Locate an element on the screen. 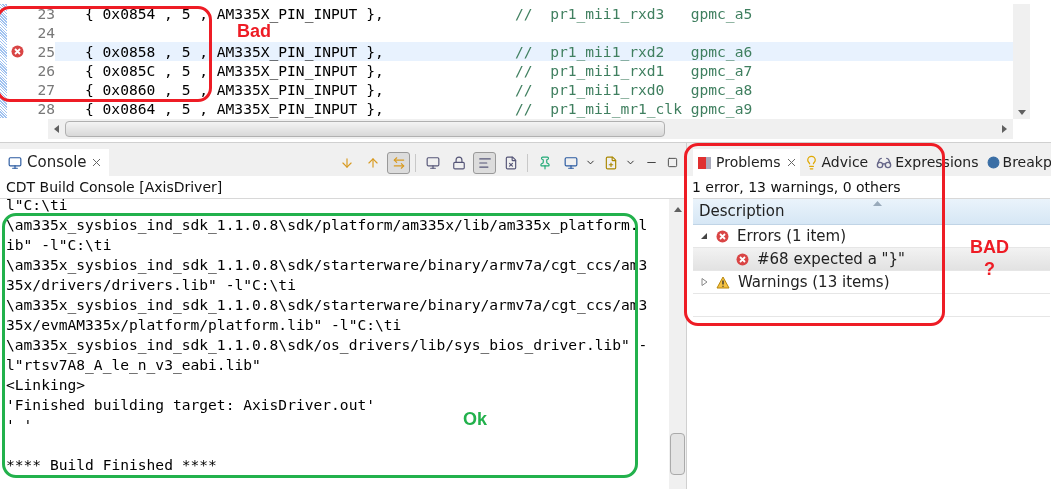  word-wrap-button is located at coordinates (484, 162).